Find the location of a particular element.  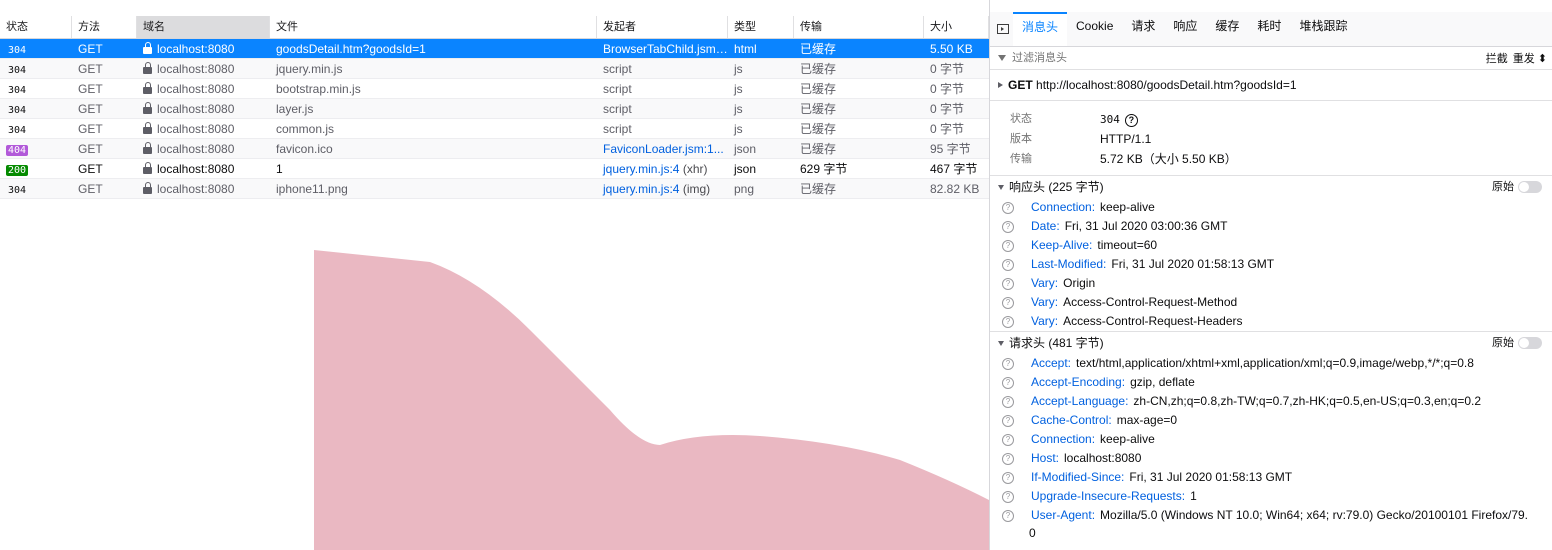

status-code: 304 is located at coordinates (17, 70).